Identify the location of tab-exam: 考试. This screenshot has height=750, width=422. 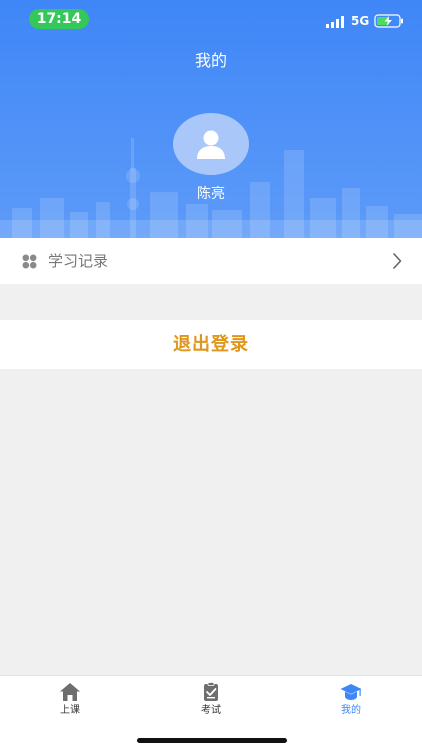
(211, 702).